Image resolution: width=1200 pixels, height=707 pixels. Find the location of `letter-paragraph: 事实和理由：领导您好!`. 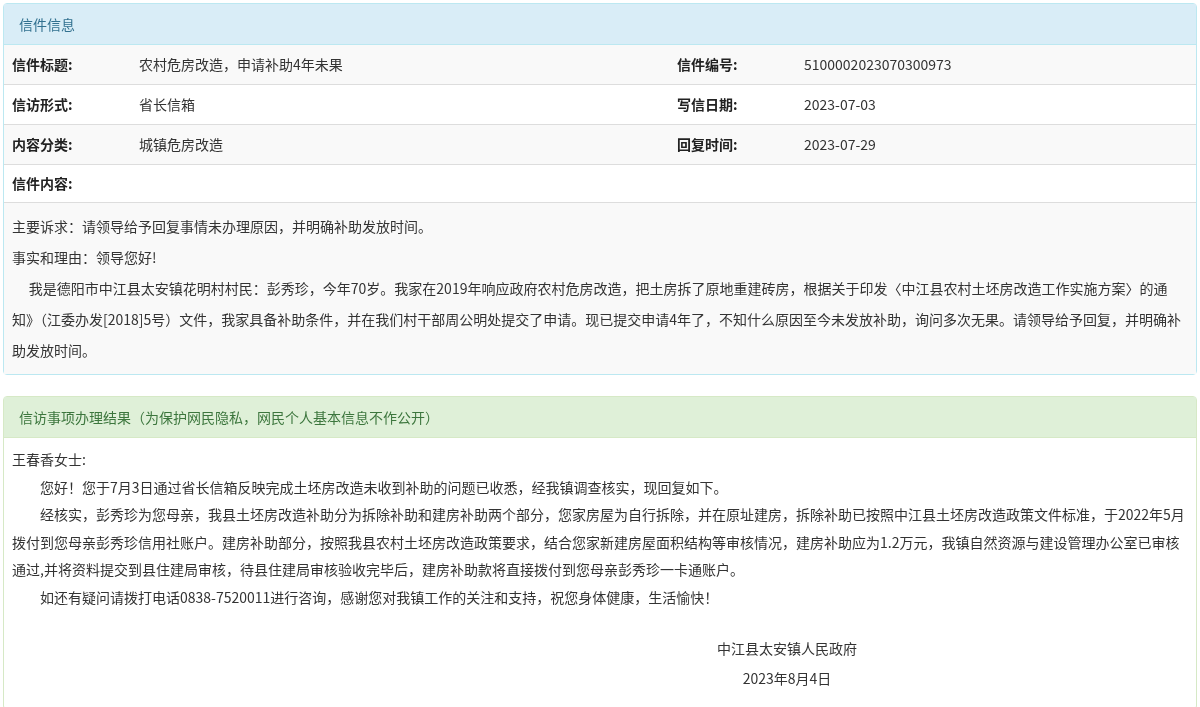

letter-paragraph: 事实和理由：领导您好! is located at coordinates (85, 257).